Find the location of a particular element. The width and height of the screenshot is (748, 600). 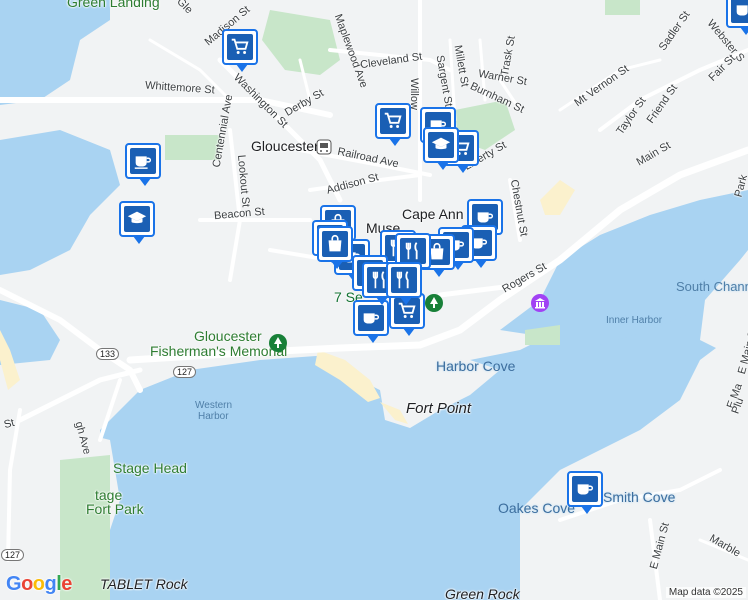

water-label: Inner Harbor is located at coordinates (634, 320).